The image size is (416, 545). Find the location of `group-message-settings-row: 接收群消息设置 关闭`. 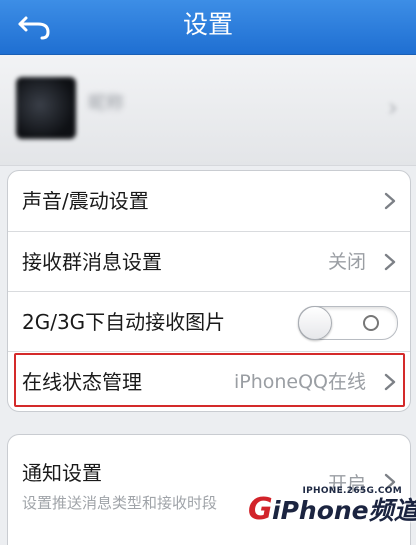

group-message-settings-row: 接收群消息设置 关闭 is located at coordinates (209, 261).